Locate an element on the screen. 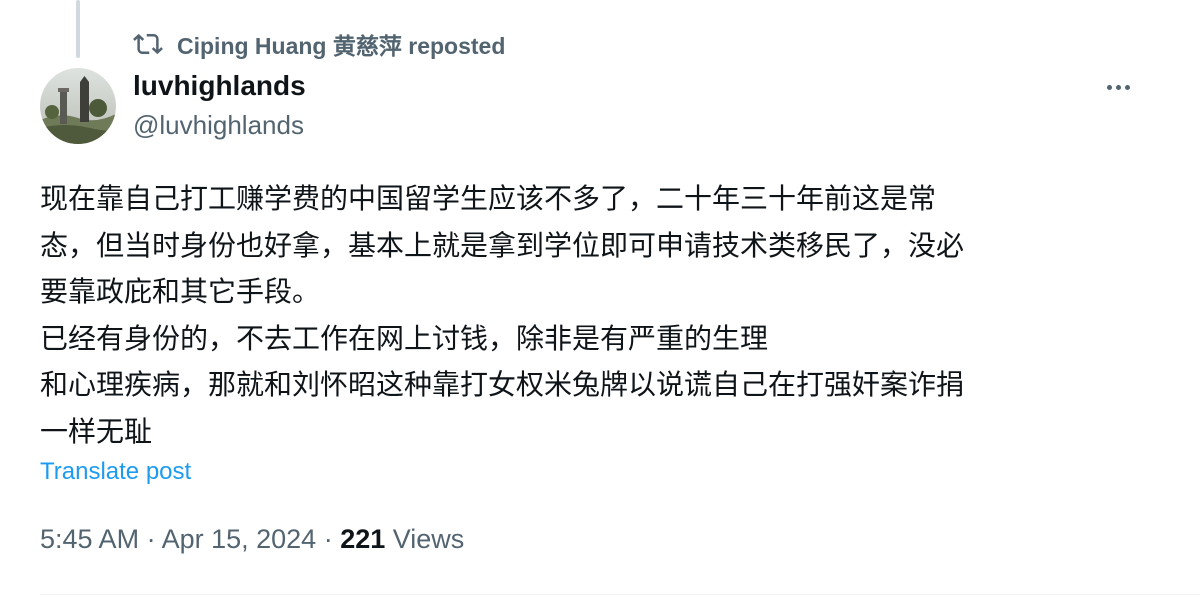 Image resolution: width=1200 pixels, height=598 pixels. avatar is located at coordinates (78, 106).